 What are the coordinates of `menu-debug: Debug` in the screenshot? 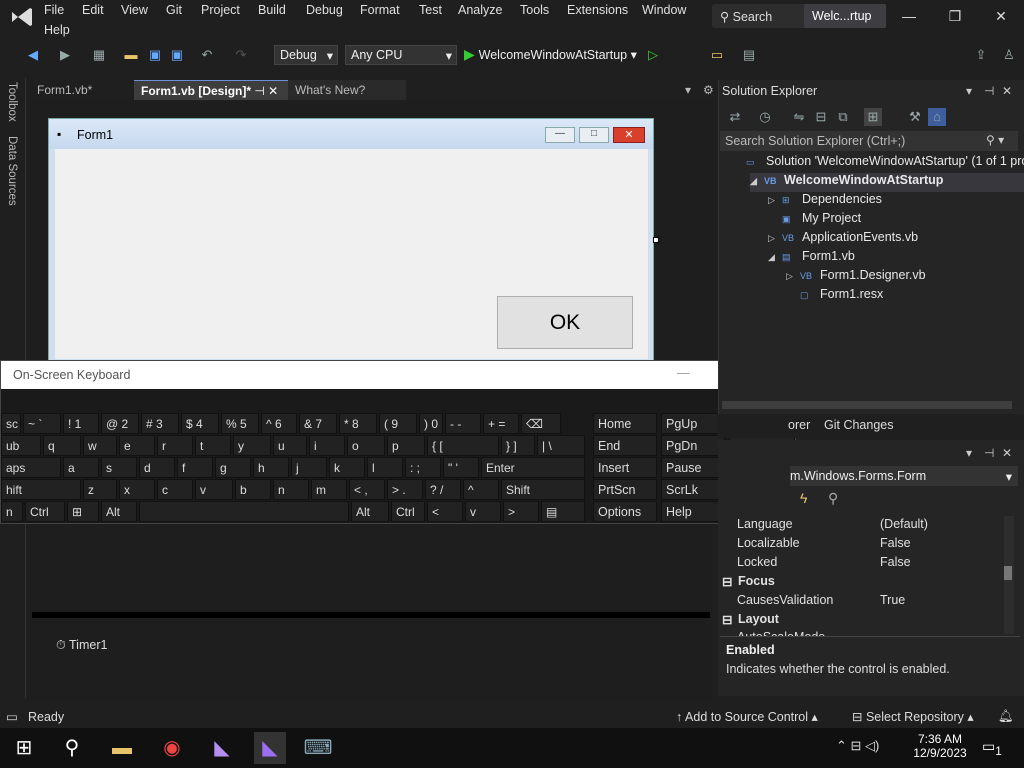 It's located at (324, 11).